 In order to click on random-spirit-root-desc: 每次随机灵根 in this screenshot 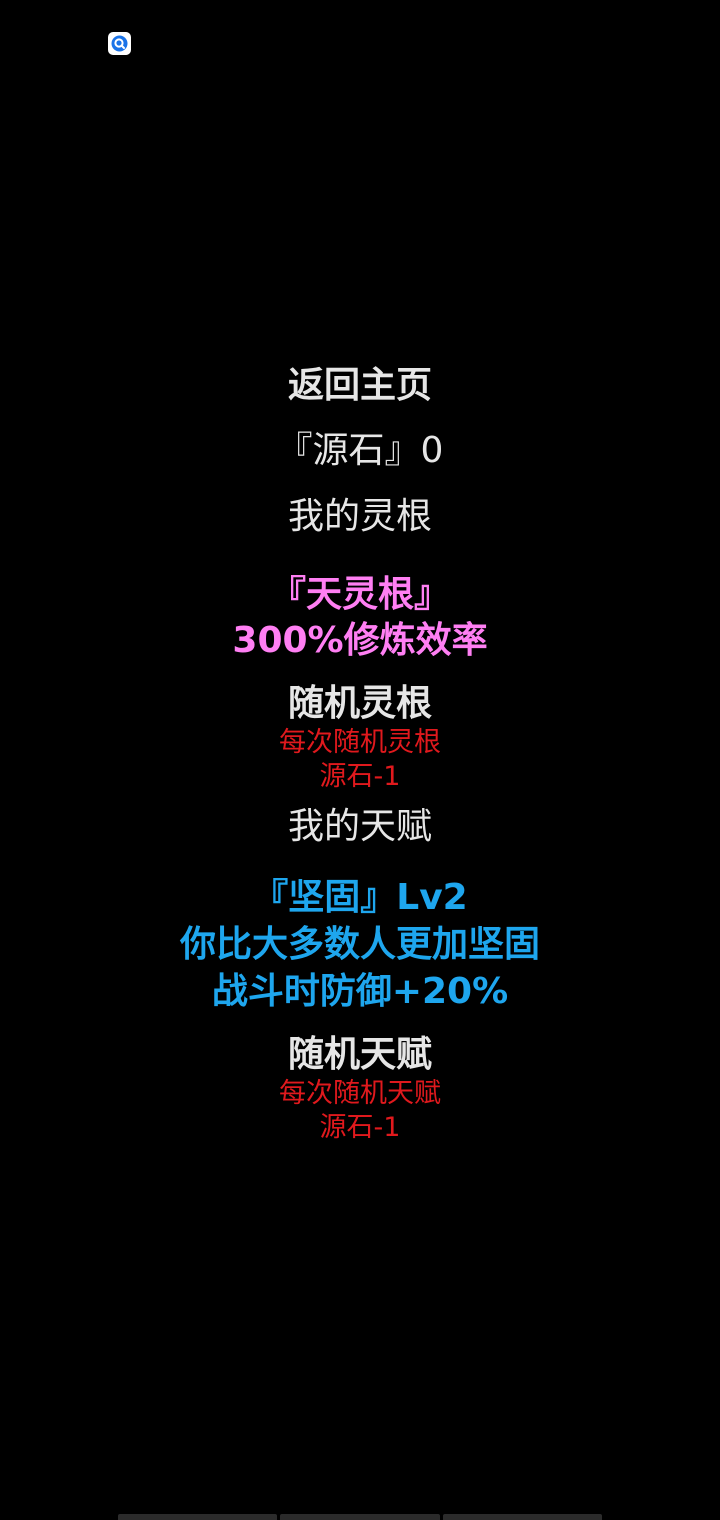, I will do `click(360, 742)`.